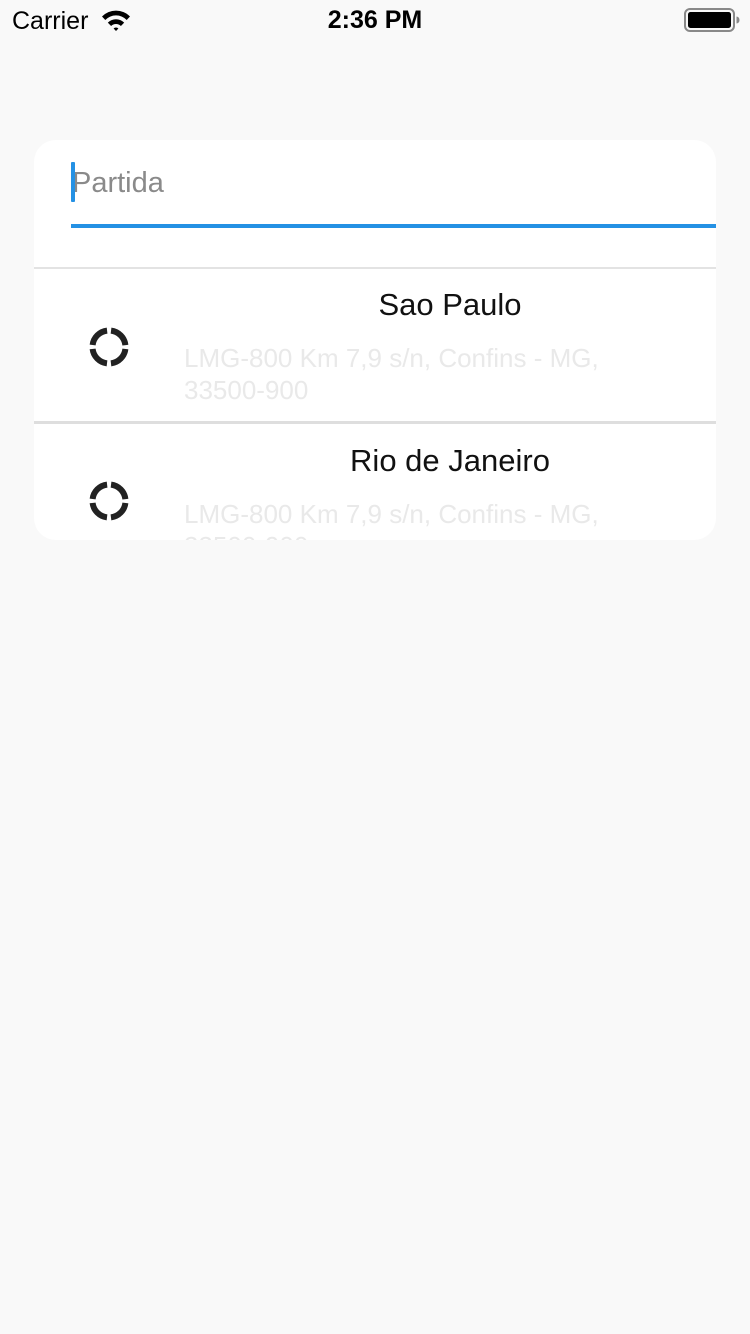 Image resolution: width=750 pixels, height=1334 pixels. I want to click on status-bar: Carrier 2:36 PM, so click(375, 20).